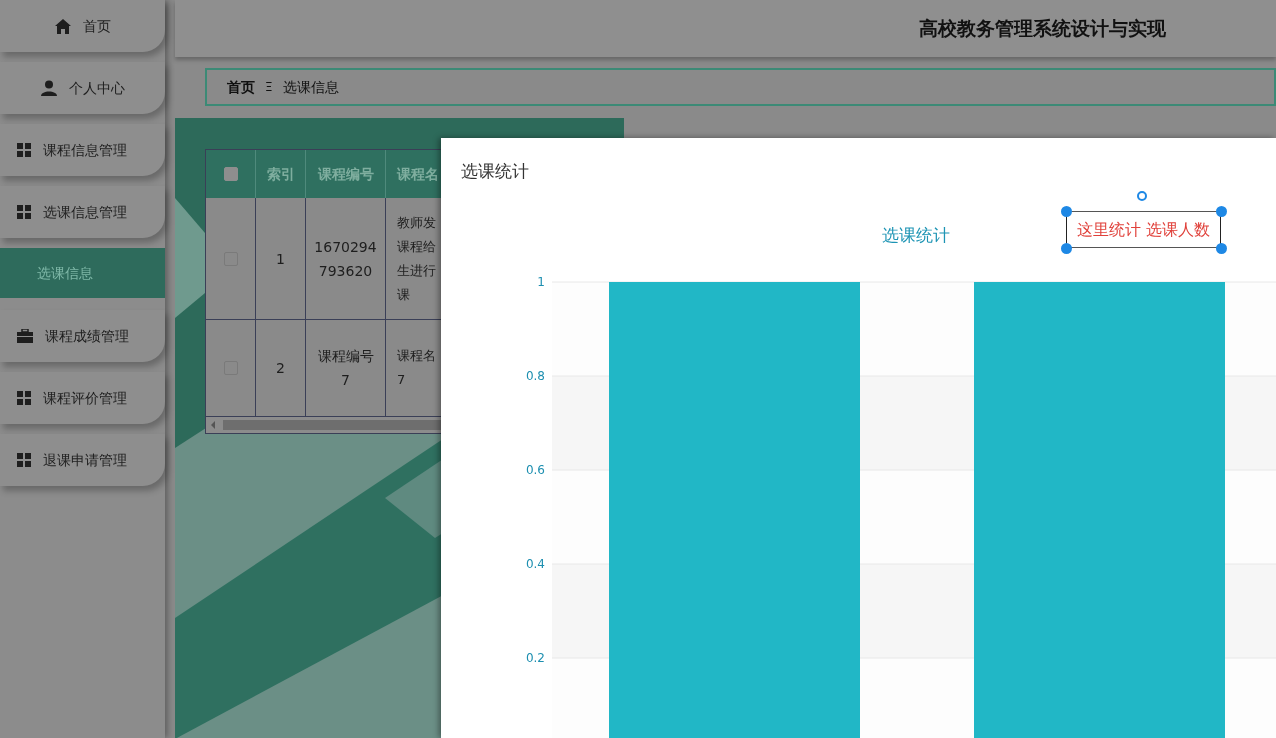 This screenshot has height=738, width=1276. What do you see at coordinates (541, 282) in the screenshot?
I see `y-tick-label: 1` at bounding box center [541, 282].